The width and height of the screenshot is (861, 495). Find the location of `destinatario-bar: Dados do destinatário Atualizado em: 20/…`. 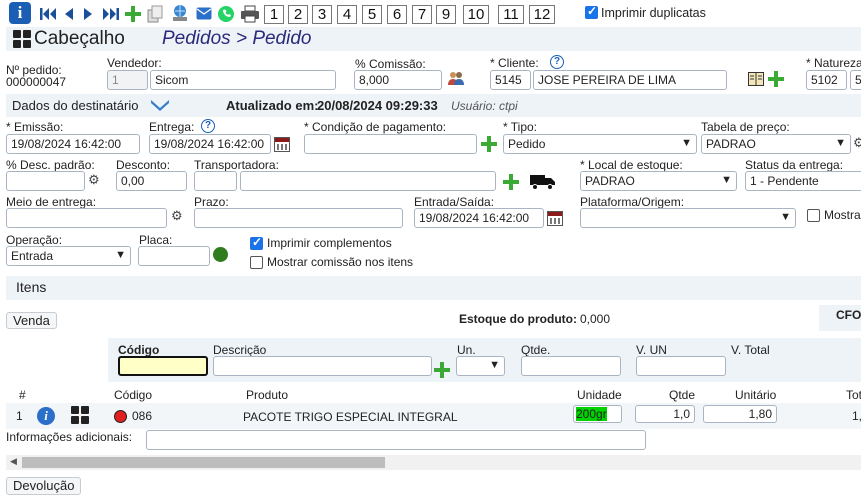

destinatario-bar: Dados do destinatário Atualizado em: 20/… is located at coordinates (433, 105).